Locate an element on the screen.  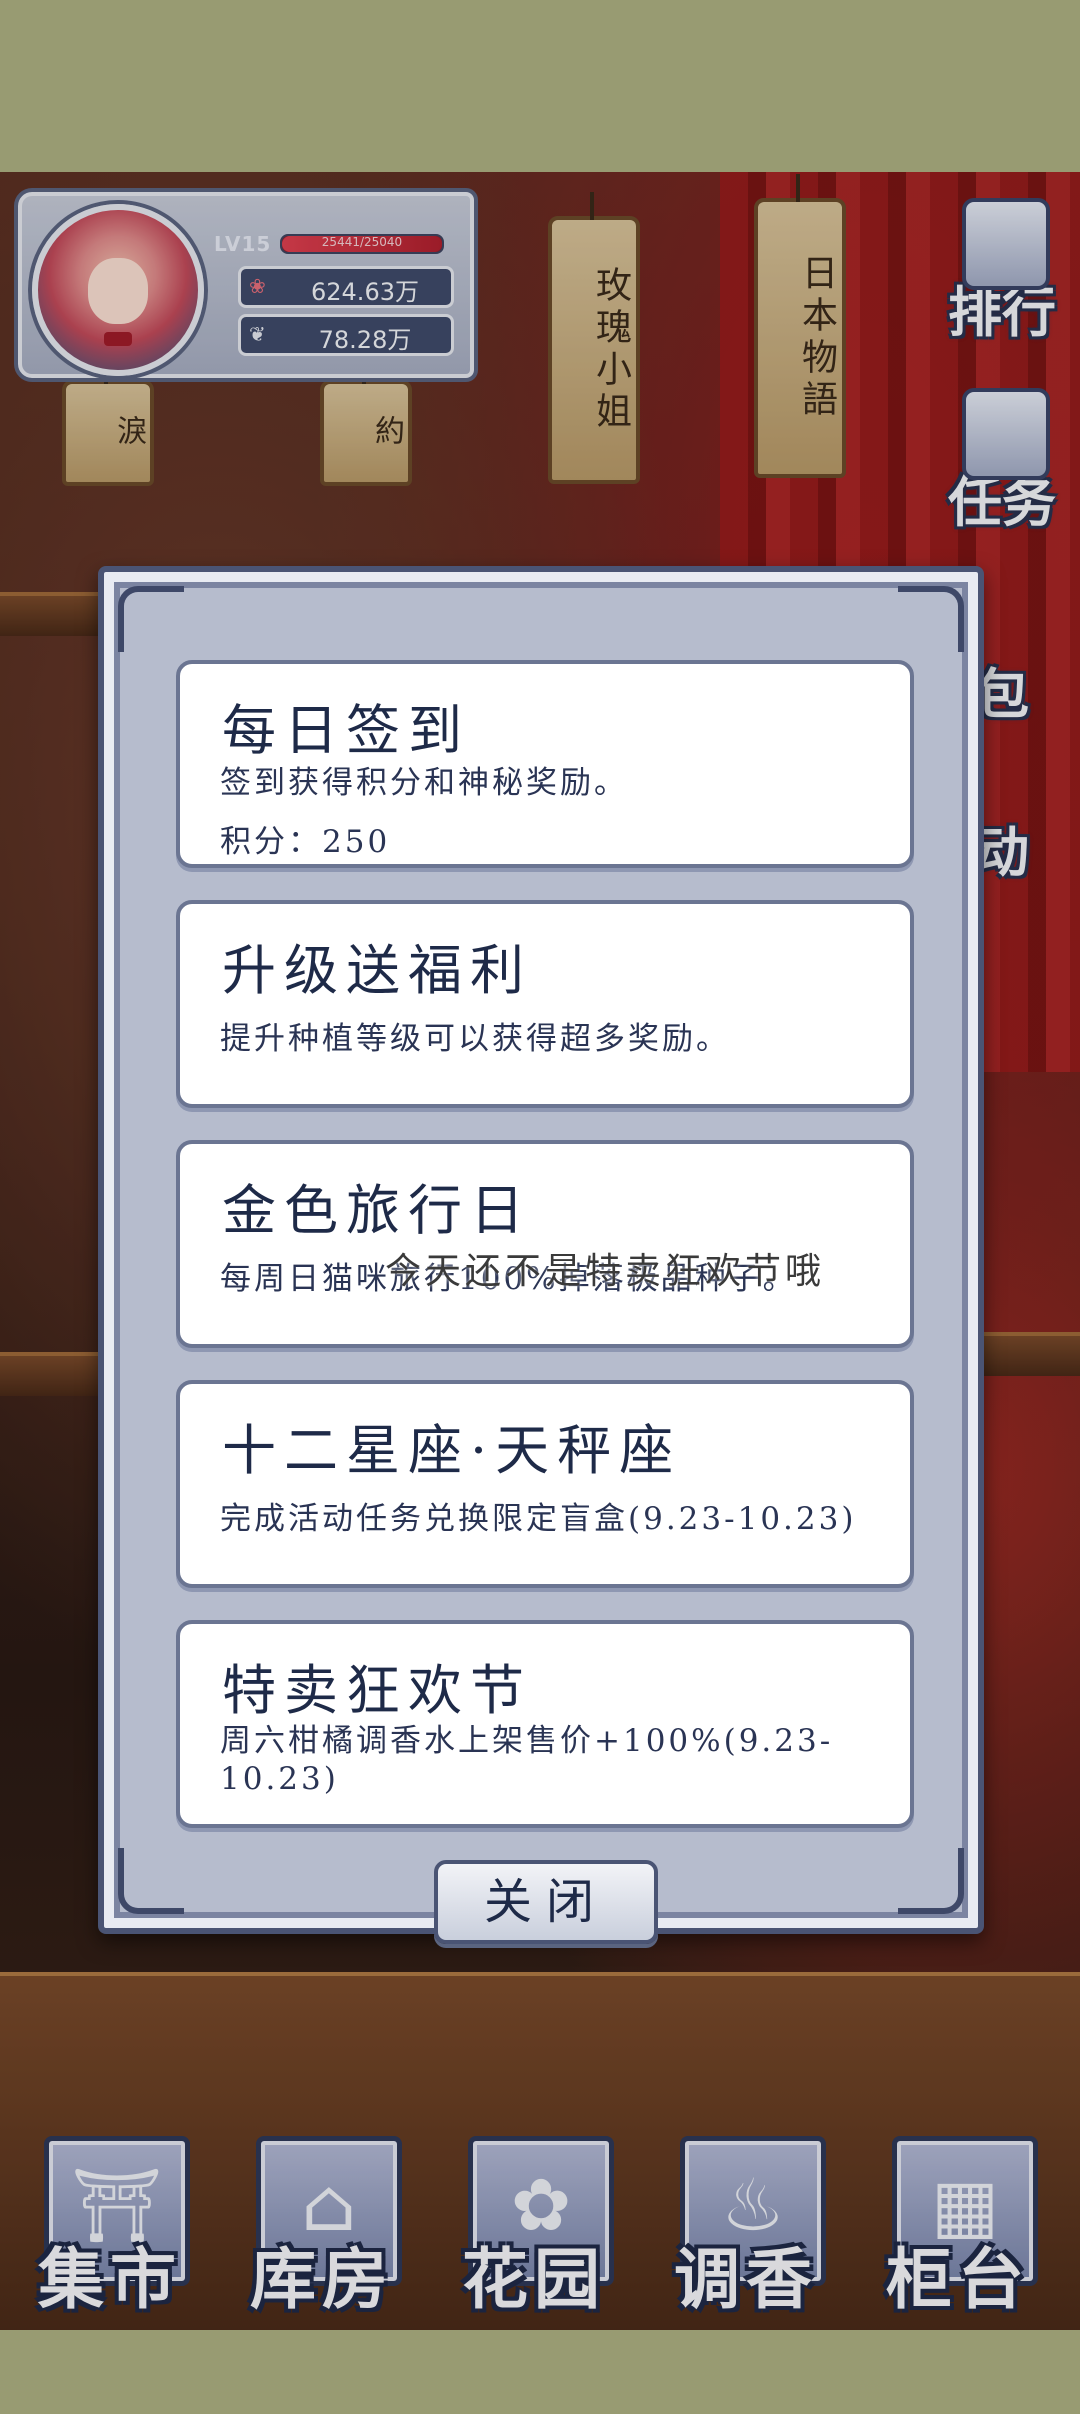
status-strip-top is located at coordinates (540, 86).